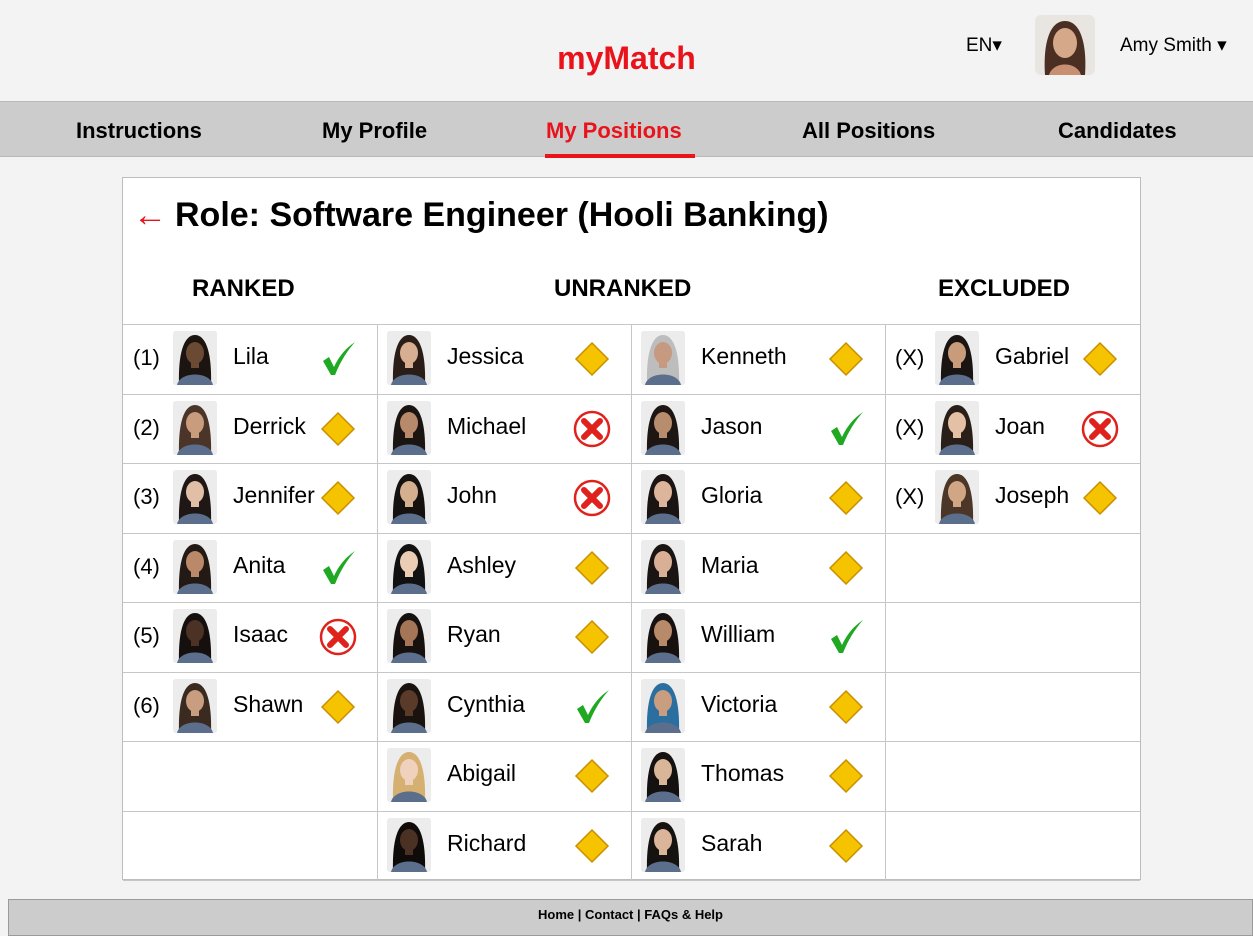 Image resolution: width=1253 pixels, height=936 pixels. What do you see at coordinates (504, 358) in the screenshot?
I see `candidate-cell: Jessica` at bounding box center [504, 358].